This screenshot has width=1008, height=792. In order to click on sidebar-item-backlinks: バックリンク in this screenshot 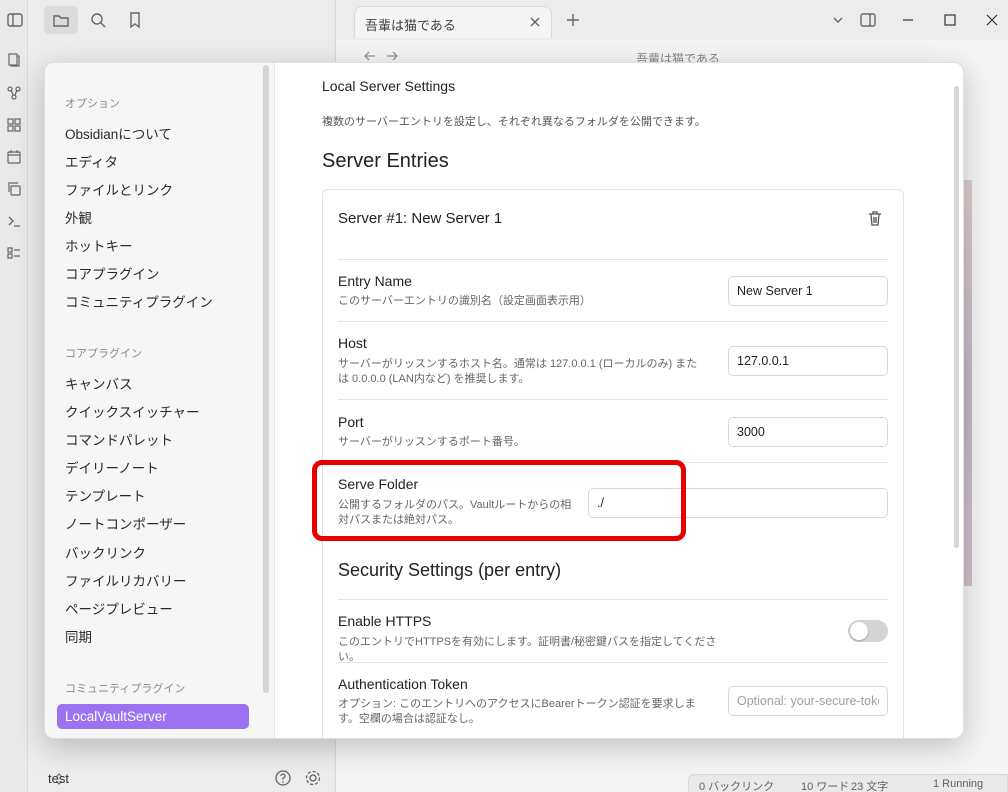, I will do `click(105, 552)`.